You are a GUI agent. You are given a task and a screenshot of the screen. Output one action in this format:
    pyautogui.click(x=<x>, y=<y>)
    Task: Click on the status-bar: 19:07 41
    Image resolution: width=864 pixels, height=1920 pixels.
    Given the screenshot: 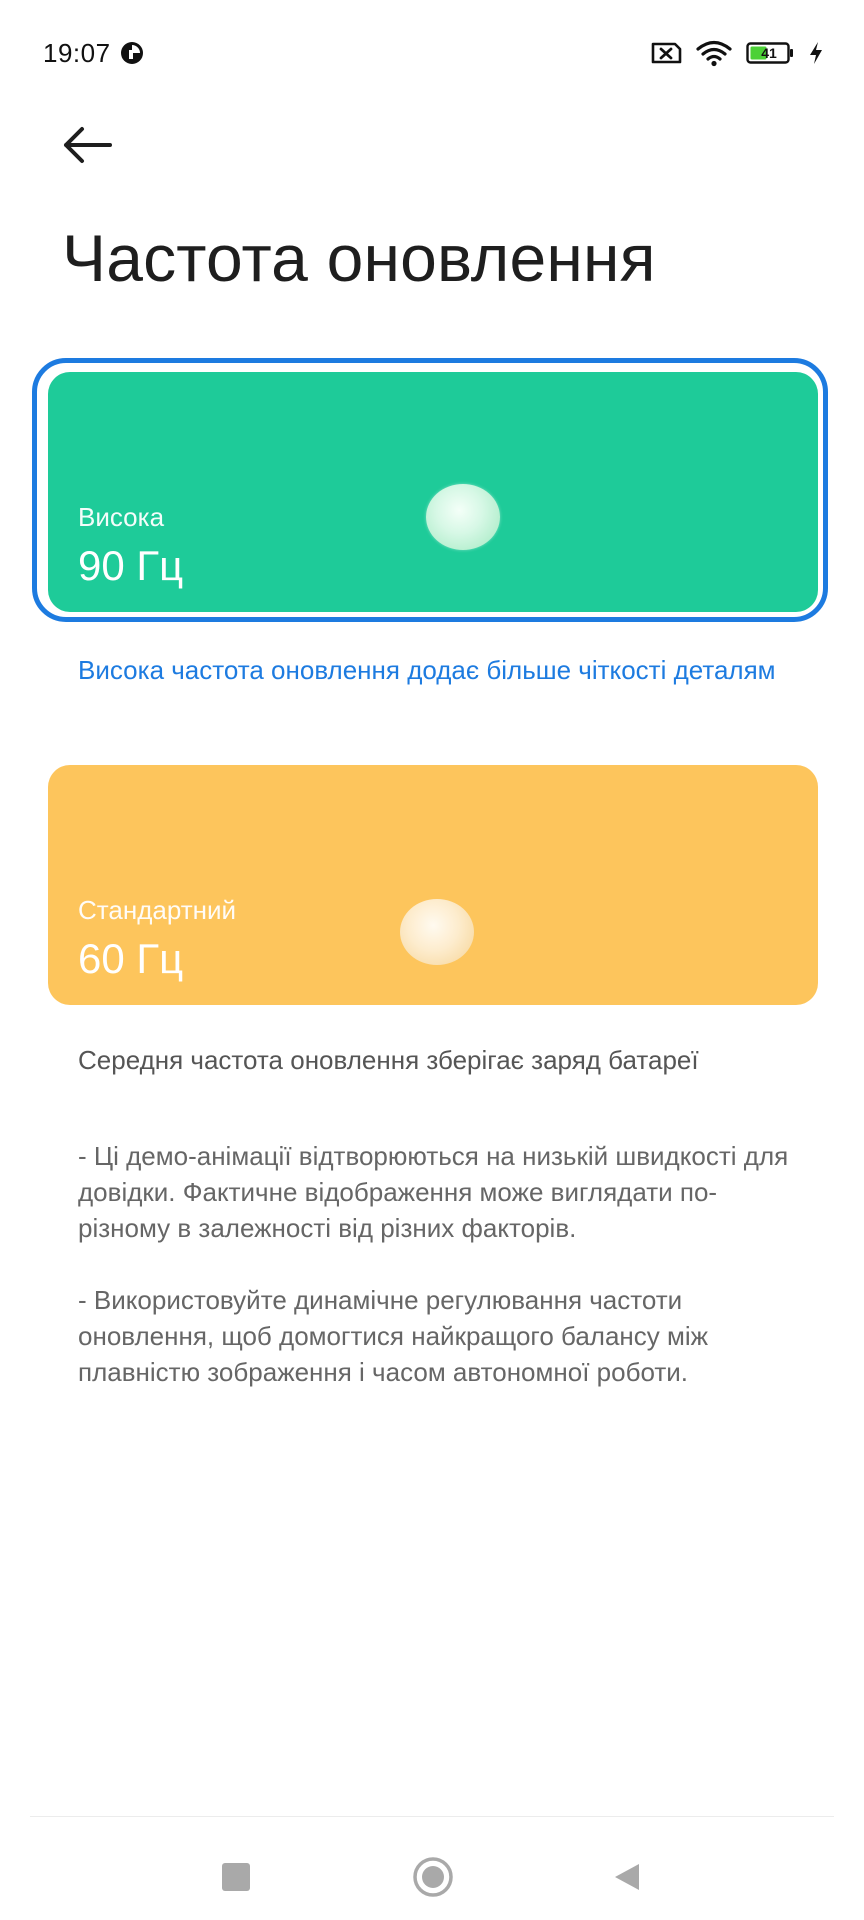 What is the action you would take?
    pyautogui.click(x=432, y=55)
    